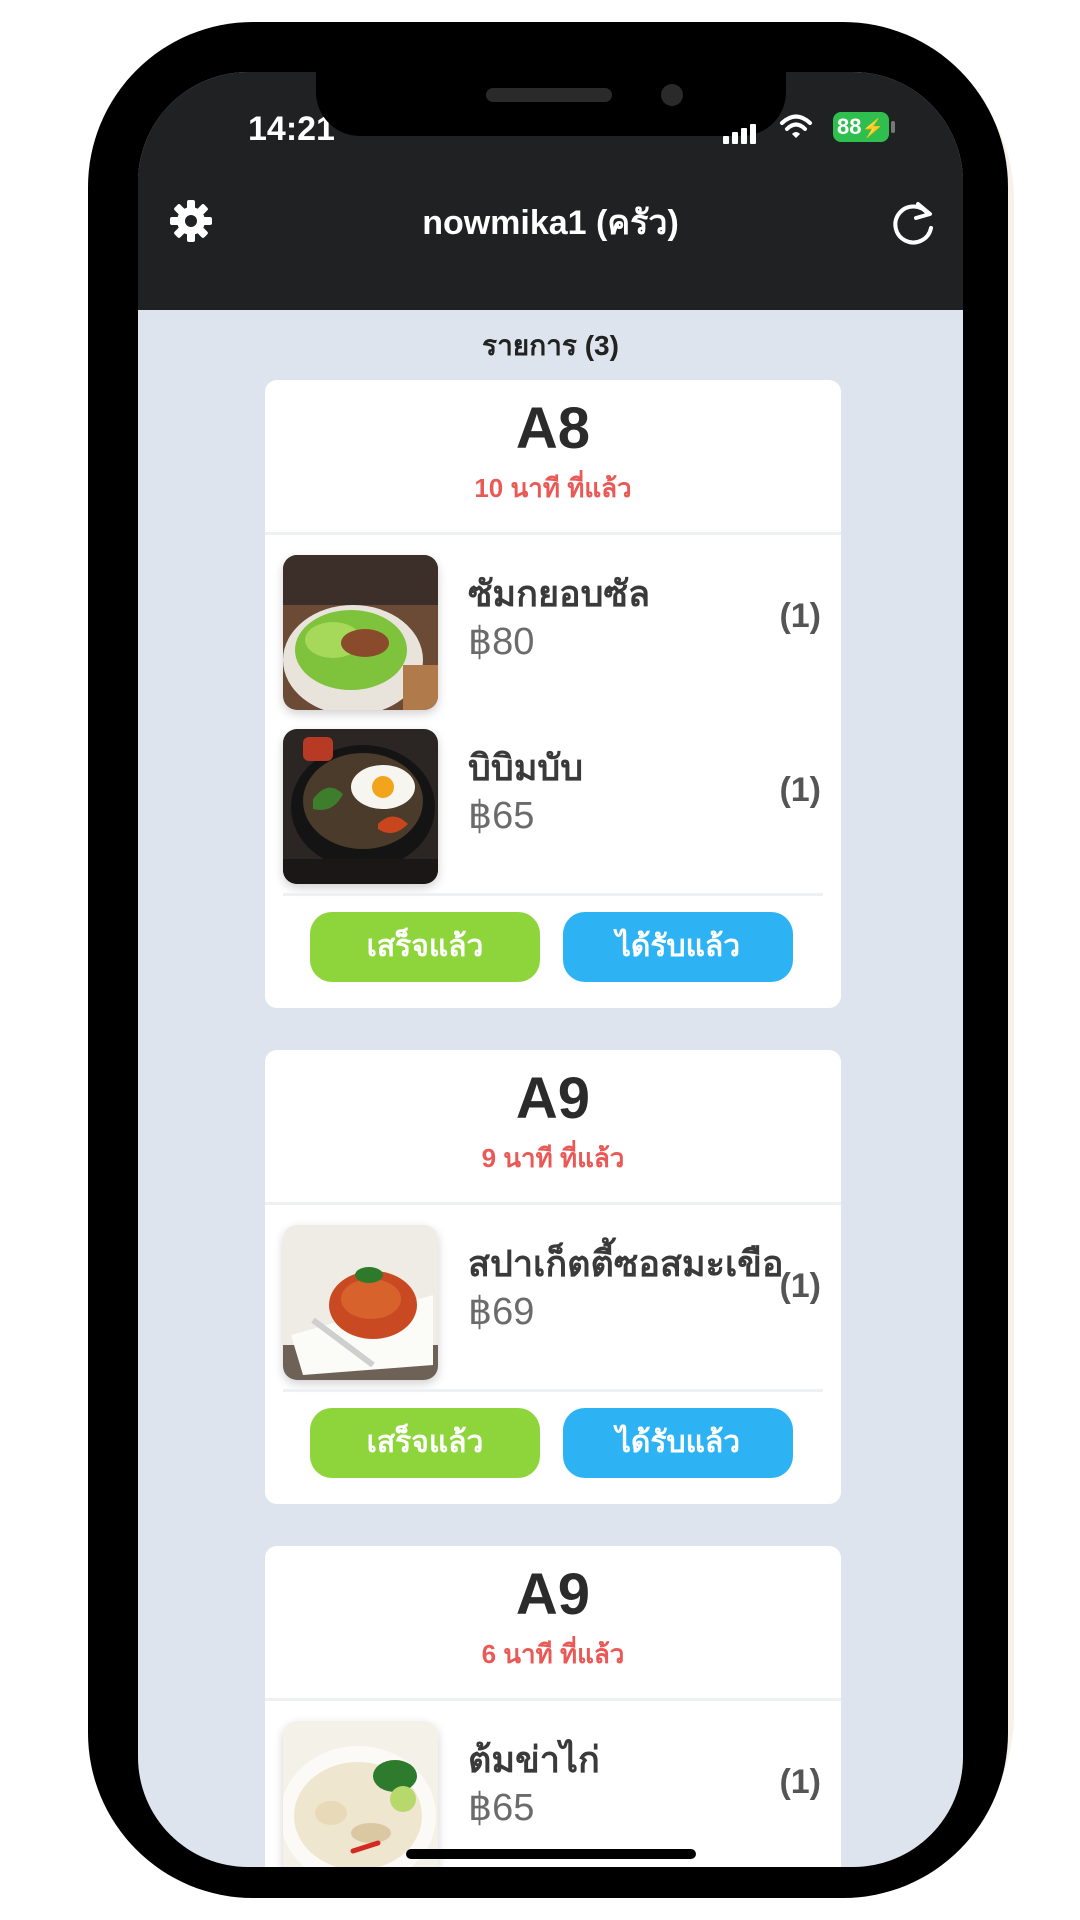 The width and height of the screenshot is (1080, 1920). What do you see at coordinates (534, 1759) in the screenshot?
I see `item-name: ต้มข่าไก่` at bounding box center [534, 1759].